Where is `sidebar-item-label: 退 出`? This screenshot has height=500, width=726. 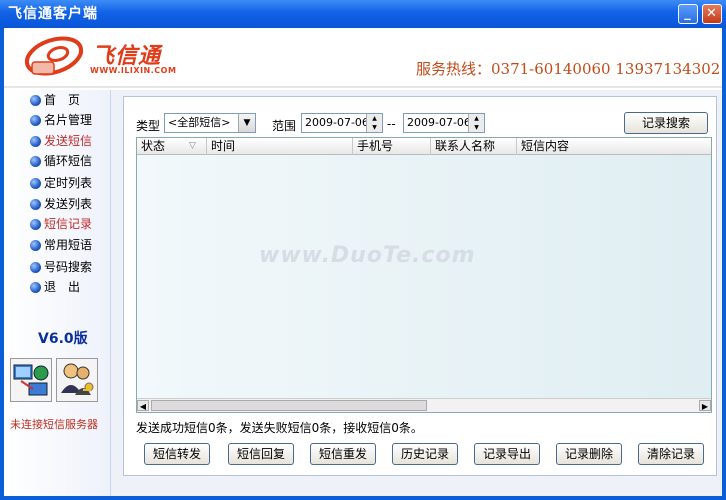
sidebar-item-label: 退 出 is located at coordinates (62, 287).